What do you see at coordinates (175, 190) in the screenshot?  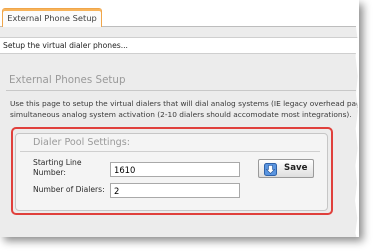 I see `number-of-dialers-input: 2` at bounding box center [175, 190].